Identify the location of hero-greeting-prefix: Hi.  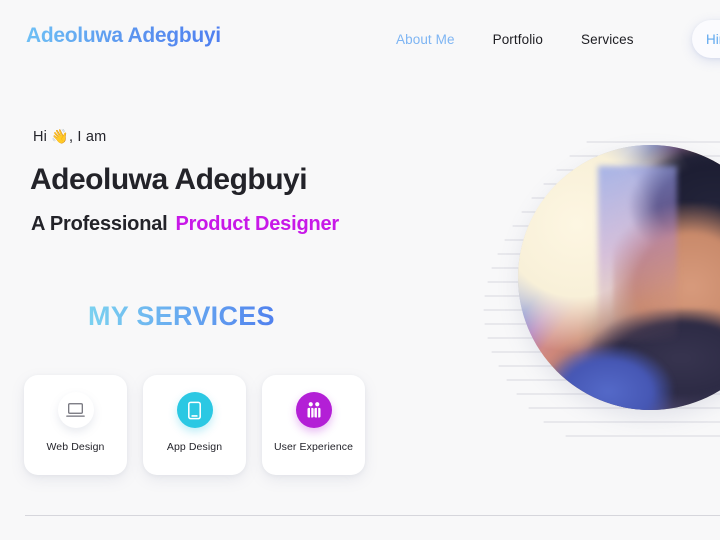
(42, 137).